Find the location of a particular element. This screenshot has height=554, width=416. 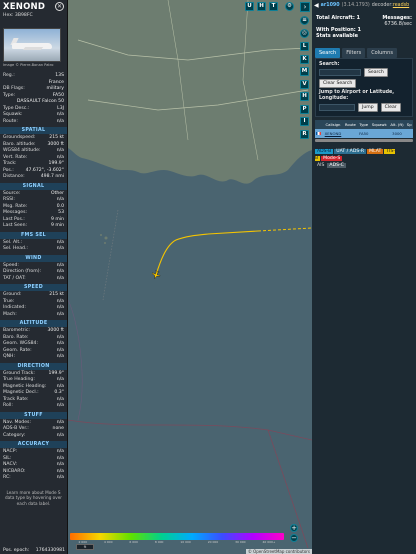

legend-tick: 6 000 is located at coordinates (133, 542).